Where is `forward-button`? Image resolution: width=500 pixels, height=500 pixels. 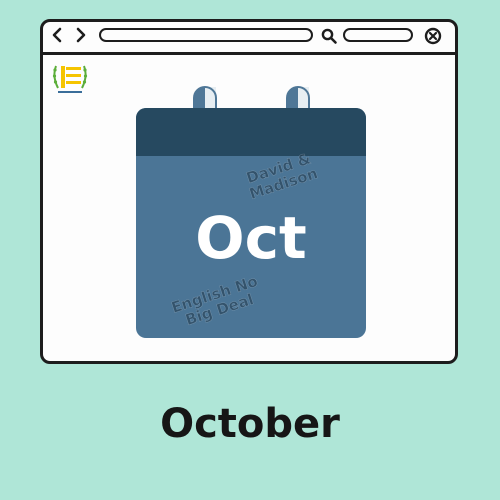 forward-button is located at coordinates (81, 35).